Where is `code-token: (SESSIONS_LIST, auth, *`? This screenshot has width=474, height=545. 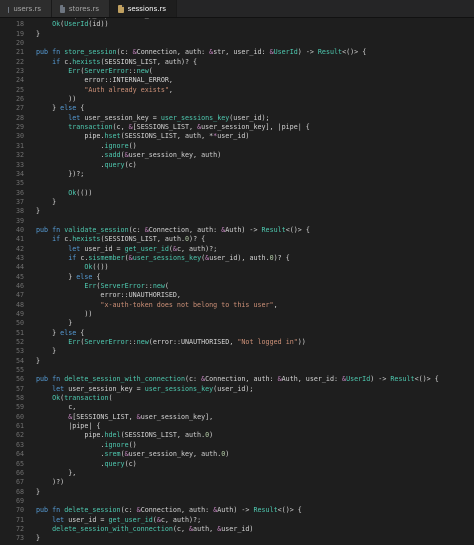 code-token: (SESSIONS_LIST, auth, * is located at coordinates (167, 136).